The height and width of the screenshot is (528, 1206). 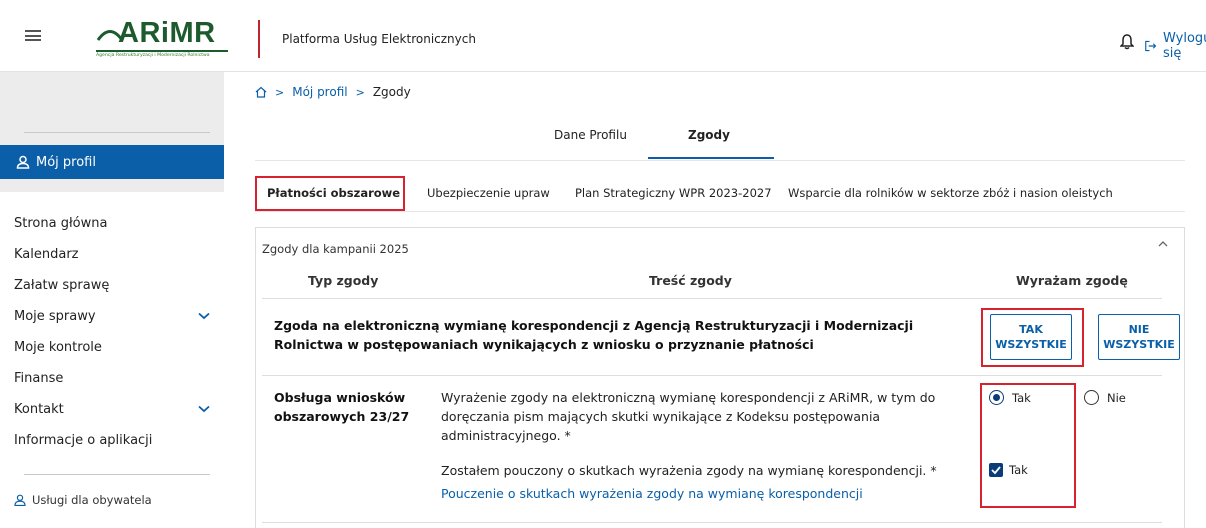 I want to click on yes-all-button: TAK WSZYSTKIE, so click(x=1031, y=337).